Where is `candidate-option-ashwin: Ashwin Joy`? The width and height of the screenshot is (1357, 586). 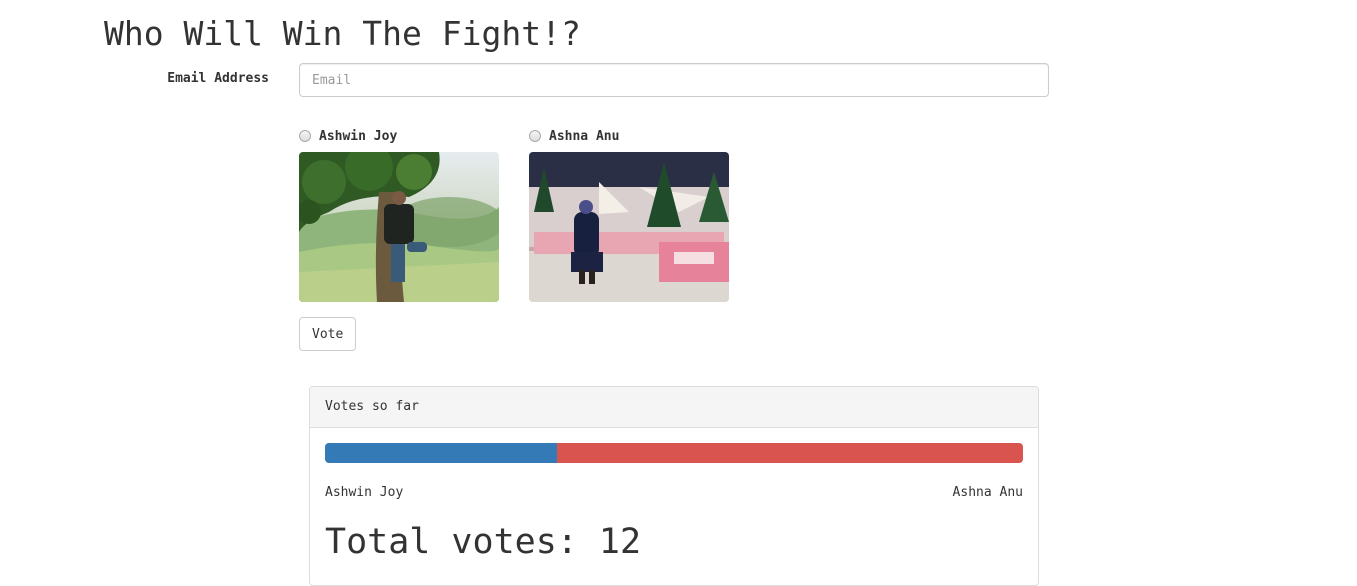 candidate-option-ashwin: Ashwin Joy is located at coordinates (399, 136).